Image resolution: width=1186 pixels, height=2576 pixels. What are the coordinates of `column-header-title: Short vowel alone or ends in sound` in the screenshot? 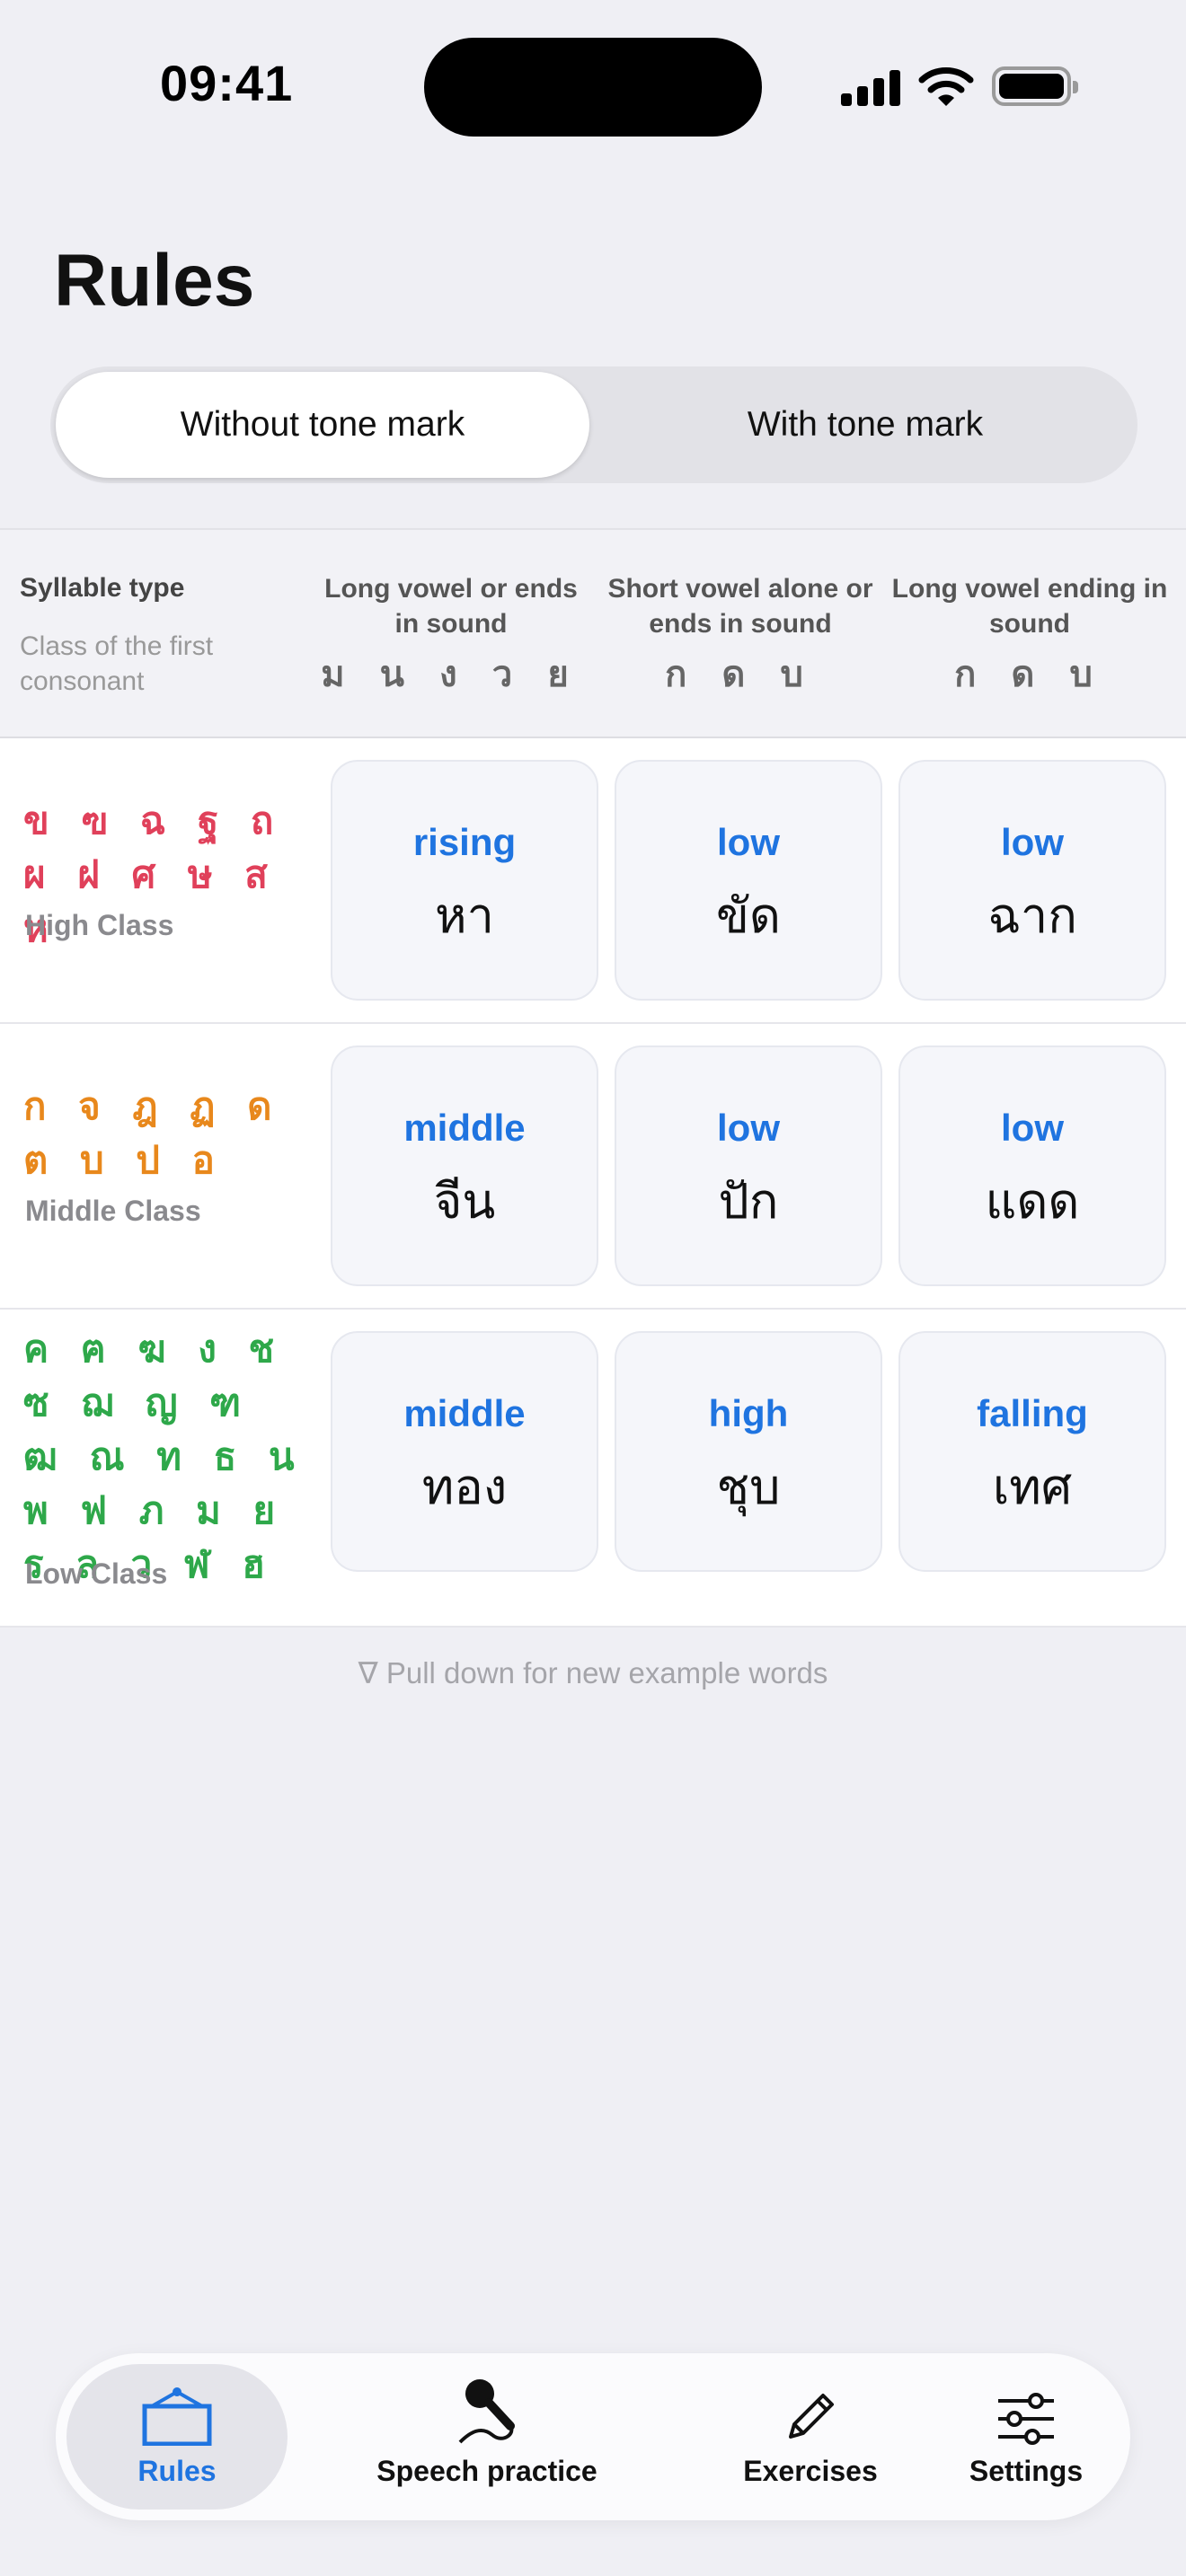 It's located at (740, 606).